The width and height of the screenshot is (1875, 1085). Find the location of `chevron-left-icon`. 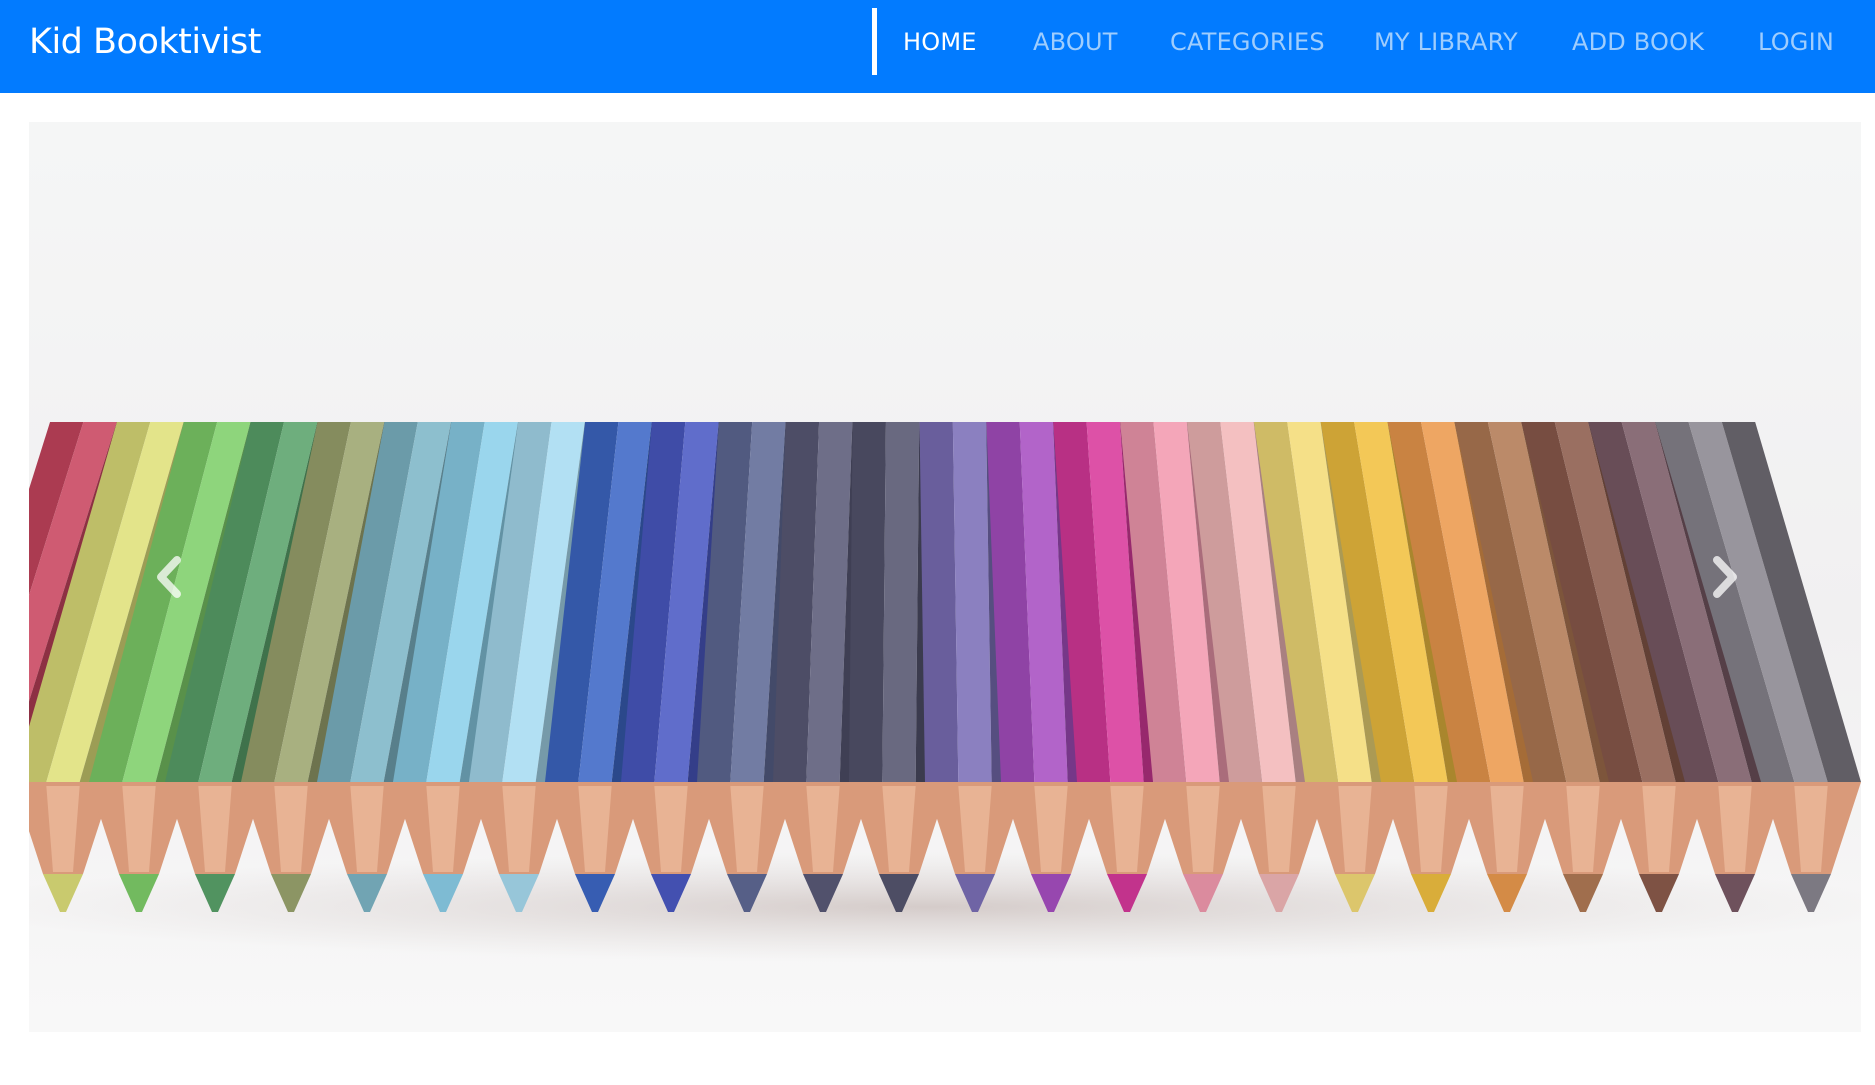

chevron-left-icon is located at coordinates (169, 577).